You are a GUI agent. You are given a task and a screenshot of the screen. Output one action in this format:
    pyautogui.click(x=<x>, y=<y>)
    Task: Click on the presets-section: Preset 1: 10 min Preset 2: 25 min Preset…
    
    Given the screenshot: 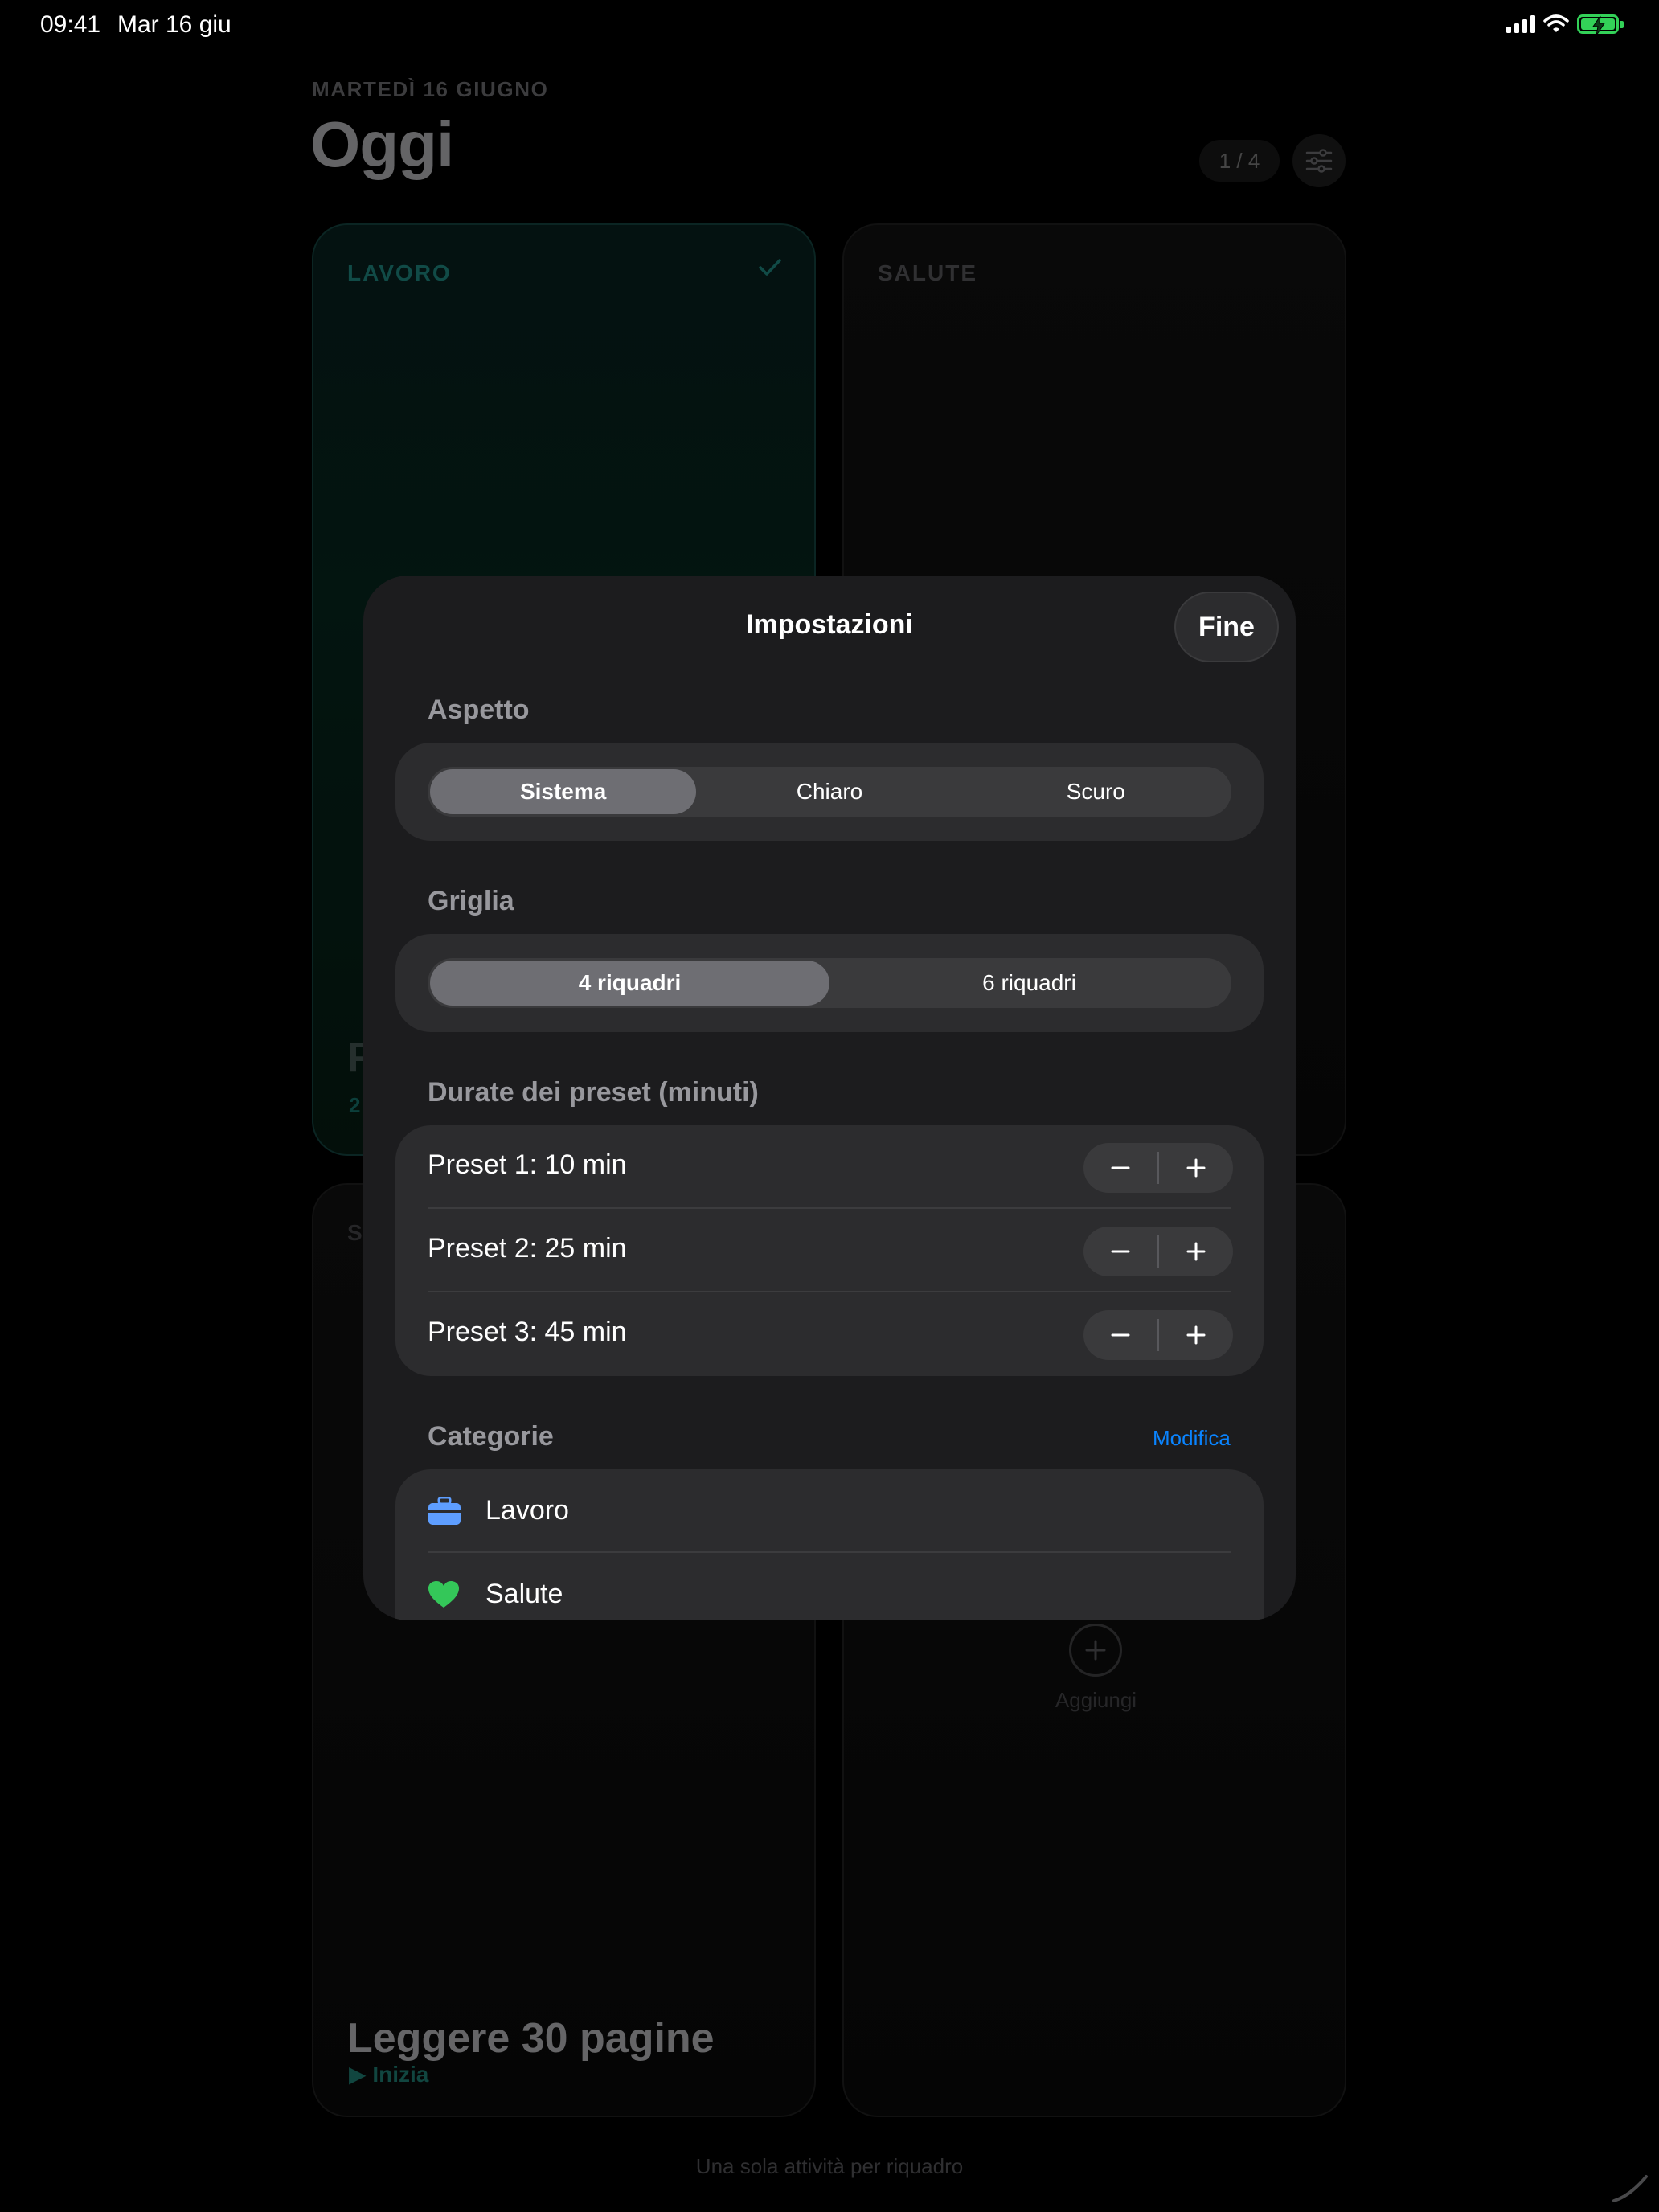 What is the action you would take?
    pyautogui.click(x=829, y=1250)
    